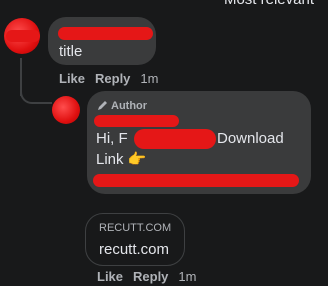 This screenshot has height=286, width=328. What do you see at coordinates (196, 180) in the screenshot?
I see `redacted-link-url` at bounding box center [196, 180].